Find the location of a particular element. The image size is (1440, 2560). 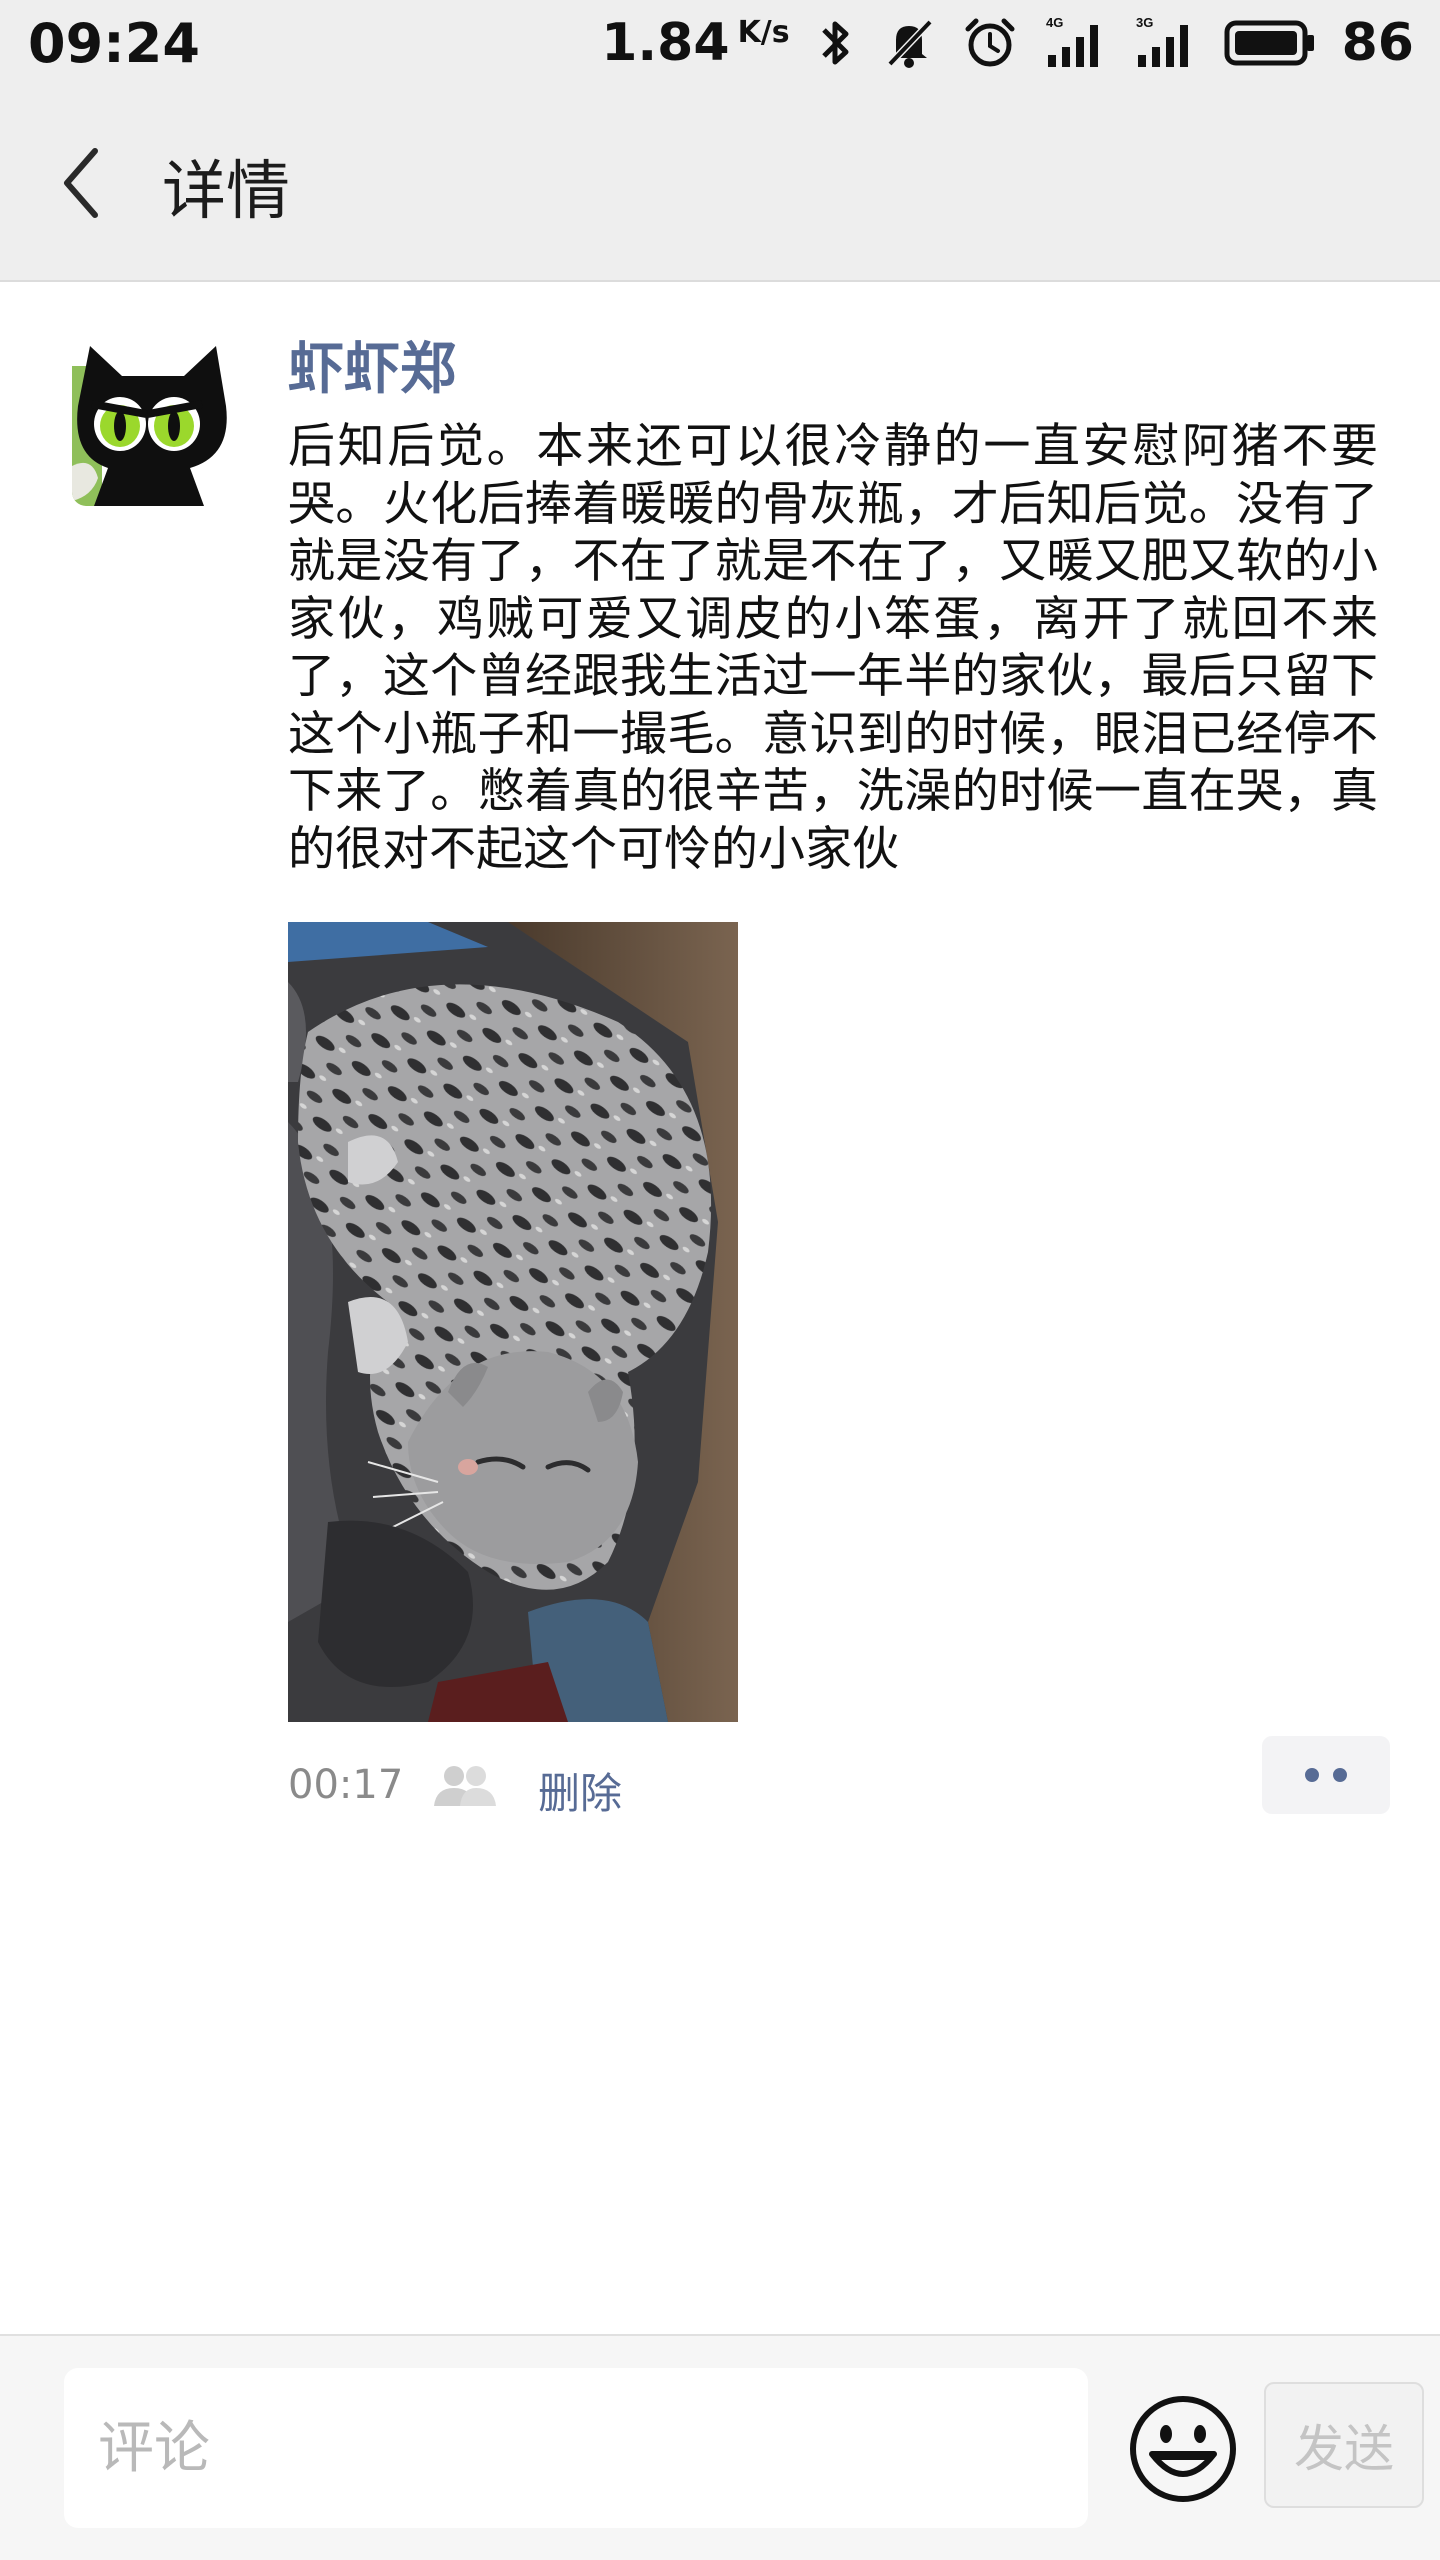

status-icons: 1.84 K/s 4G 3G 86 is located at coordinates (1007, 43).